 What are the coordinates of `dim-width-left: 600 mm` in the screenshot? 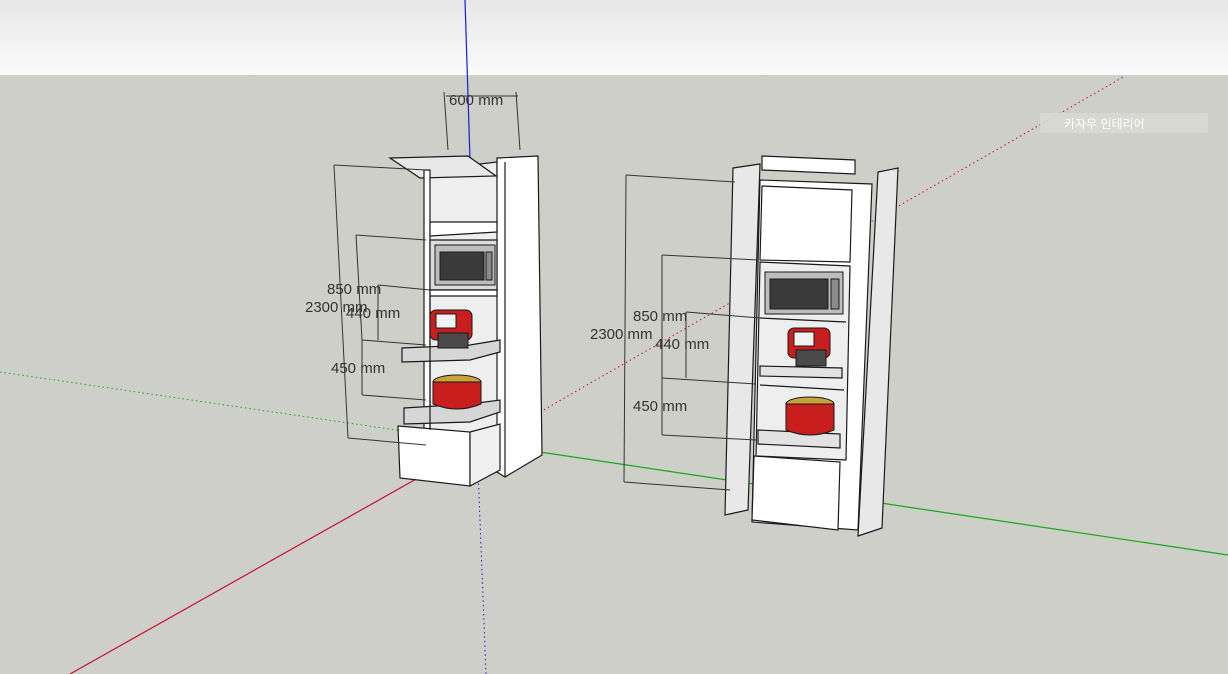 It's located at (476, 100).